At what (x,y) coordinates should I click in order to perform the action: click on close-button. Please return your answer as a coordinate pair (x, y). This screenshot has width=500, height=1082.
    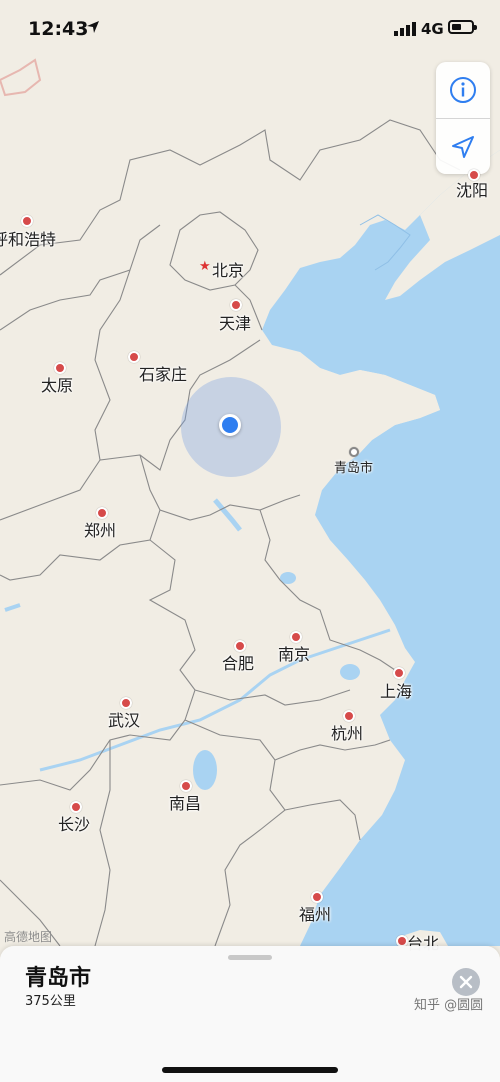
    Looking at the image, I should click on (466, 982).